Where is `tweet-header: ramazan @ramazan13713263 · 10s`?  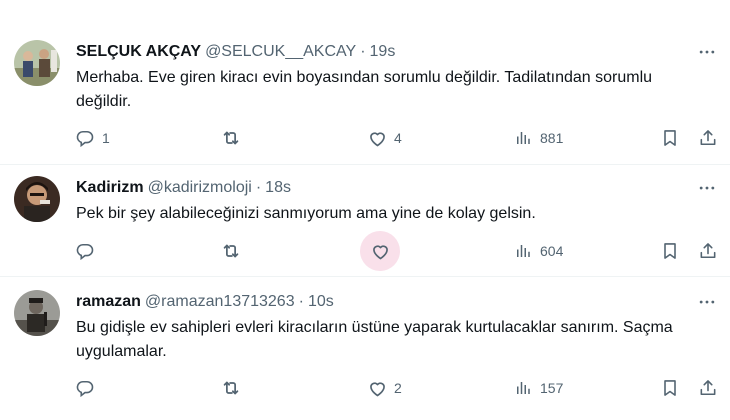
tweet-header: ramazan @ramazan13713263 · 10s is located at coordinates (205, 302).